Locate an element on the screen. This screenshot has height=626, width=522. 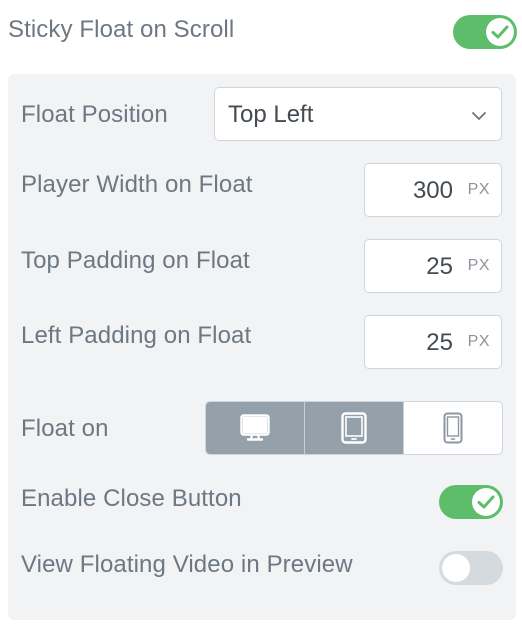
sticky-float-toggle is located at coordinates (485, 32).